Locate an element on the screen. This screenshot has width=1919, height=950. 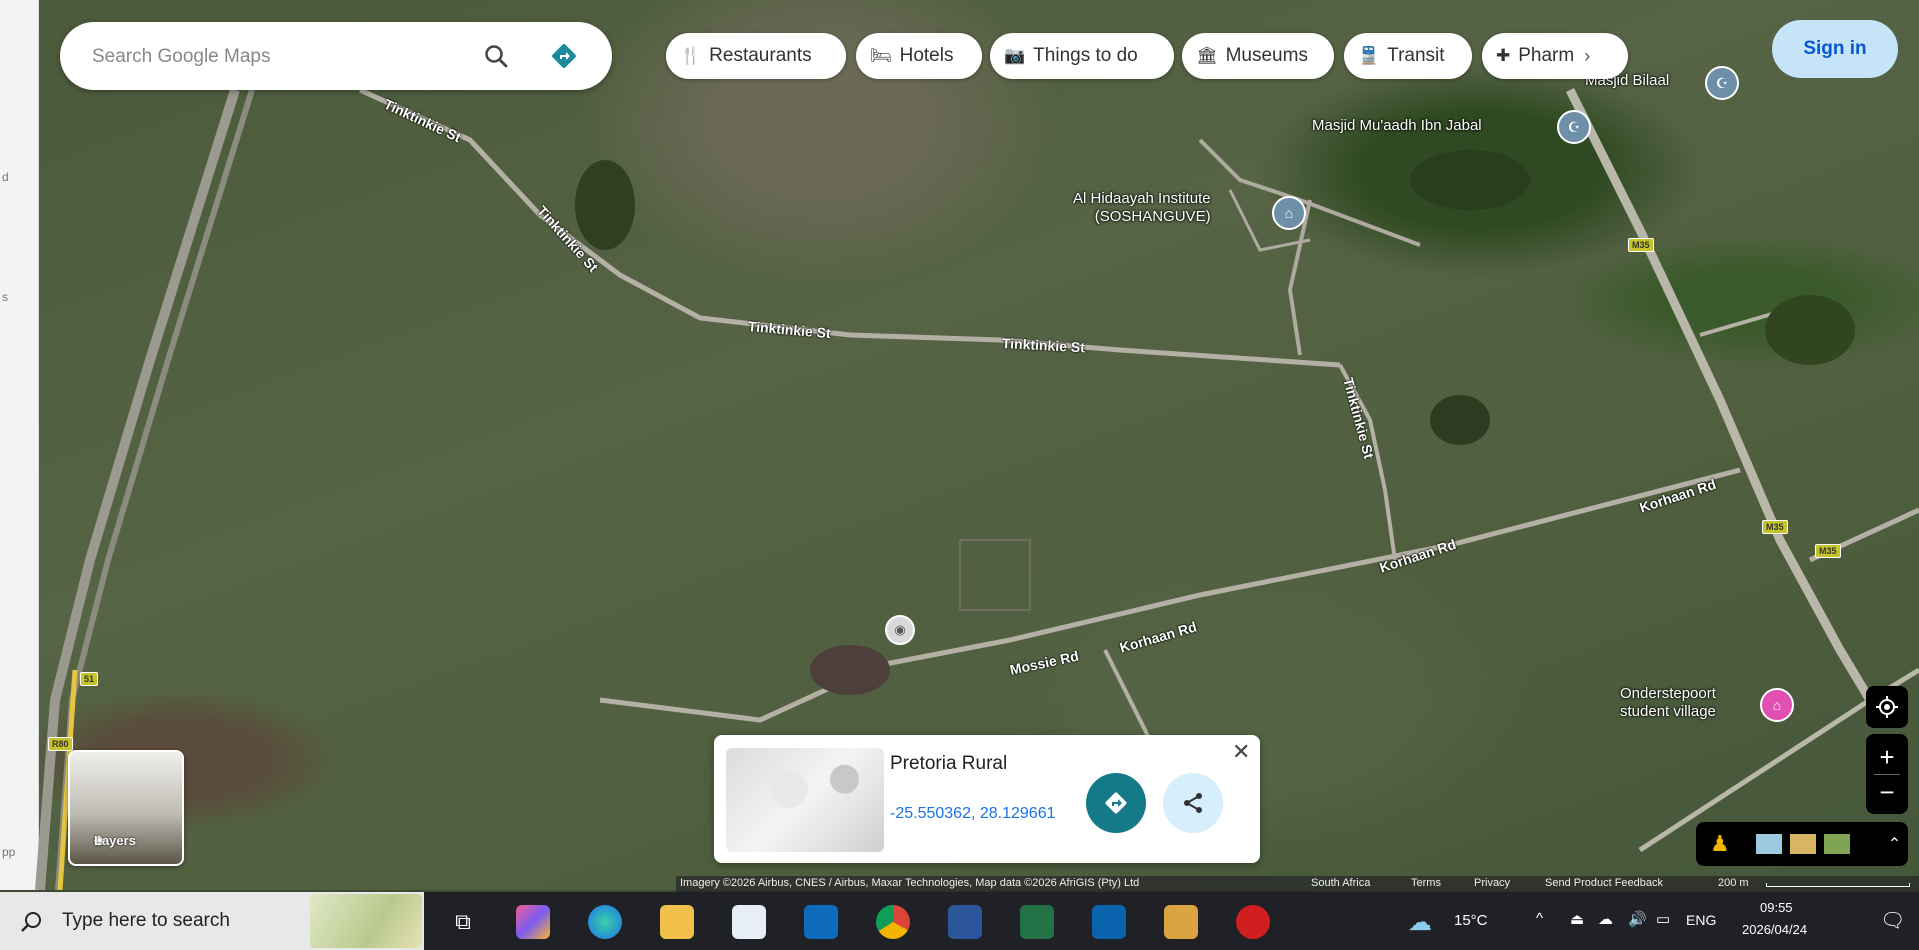
chip-hotels: 🛏 Hotels is located at coordinates (919, 56).